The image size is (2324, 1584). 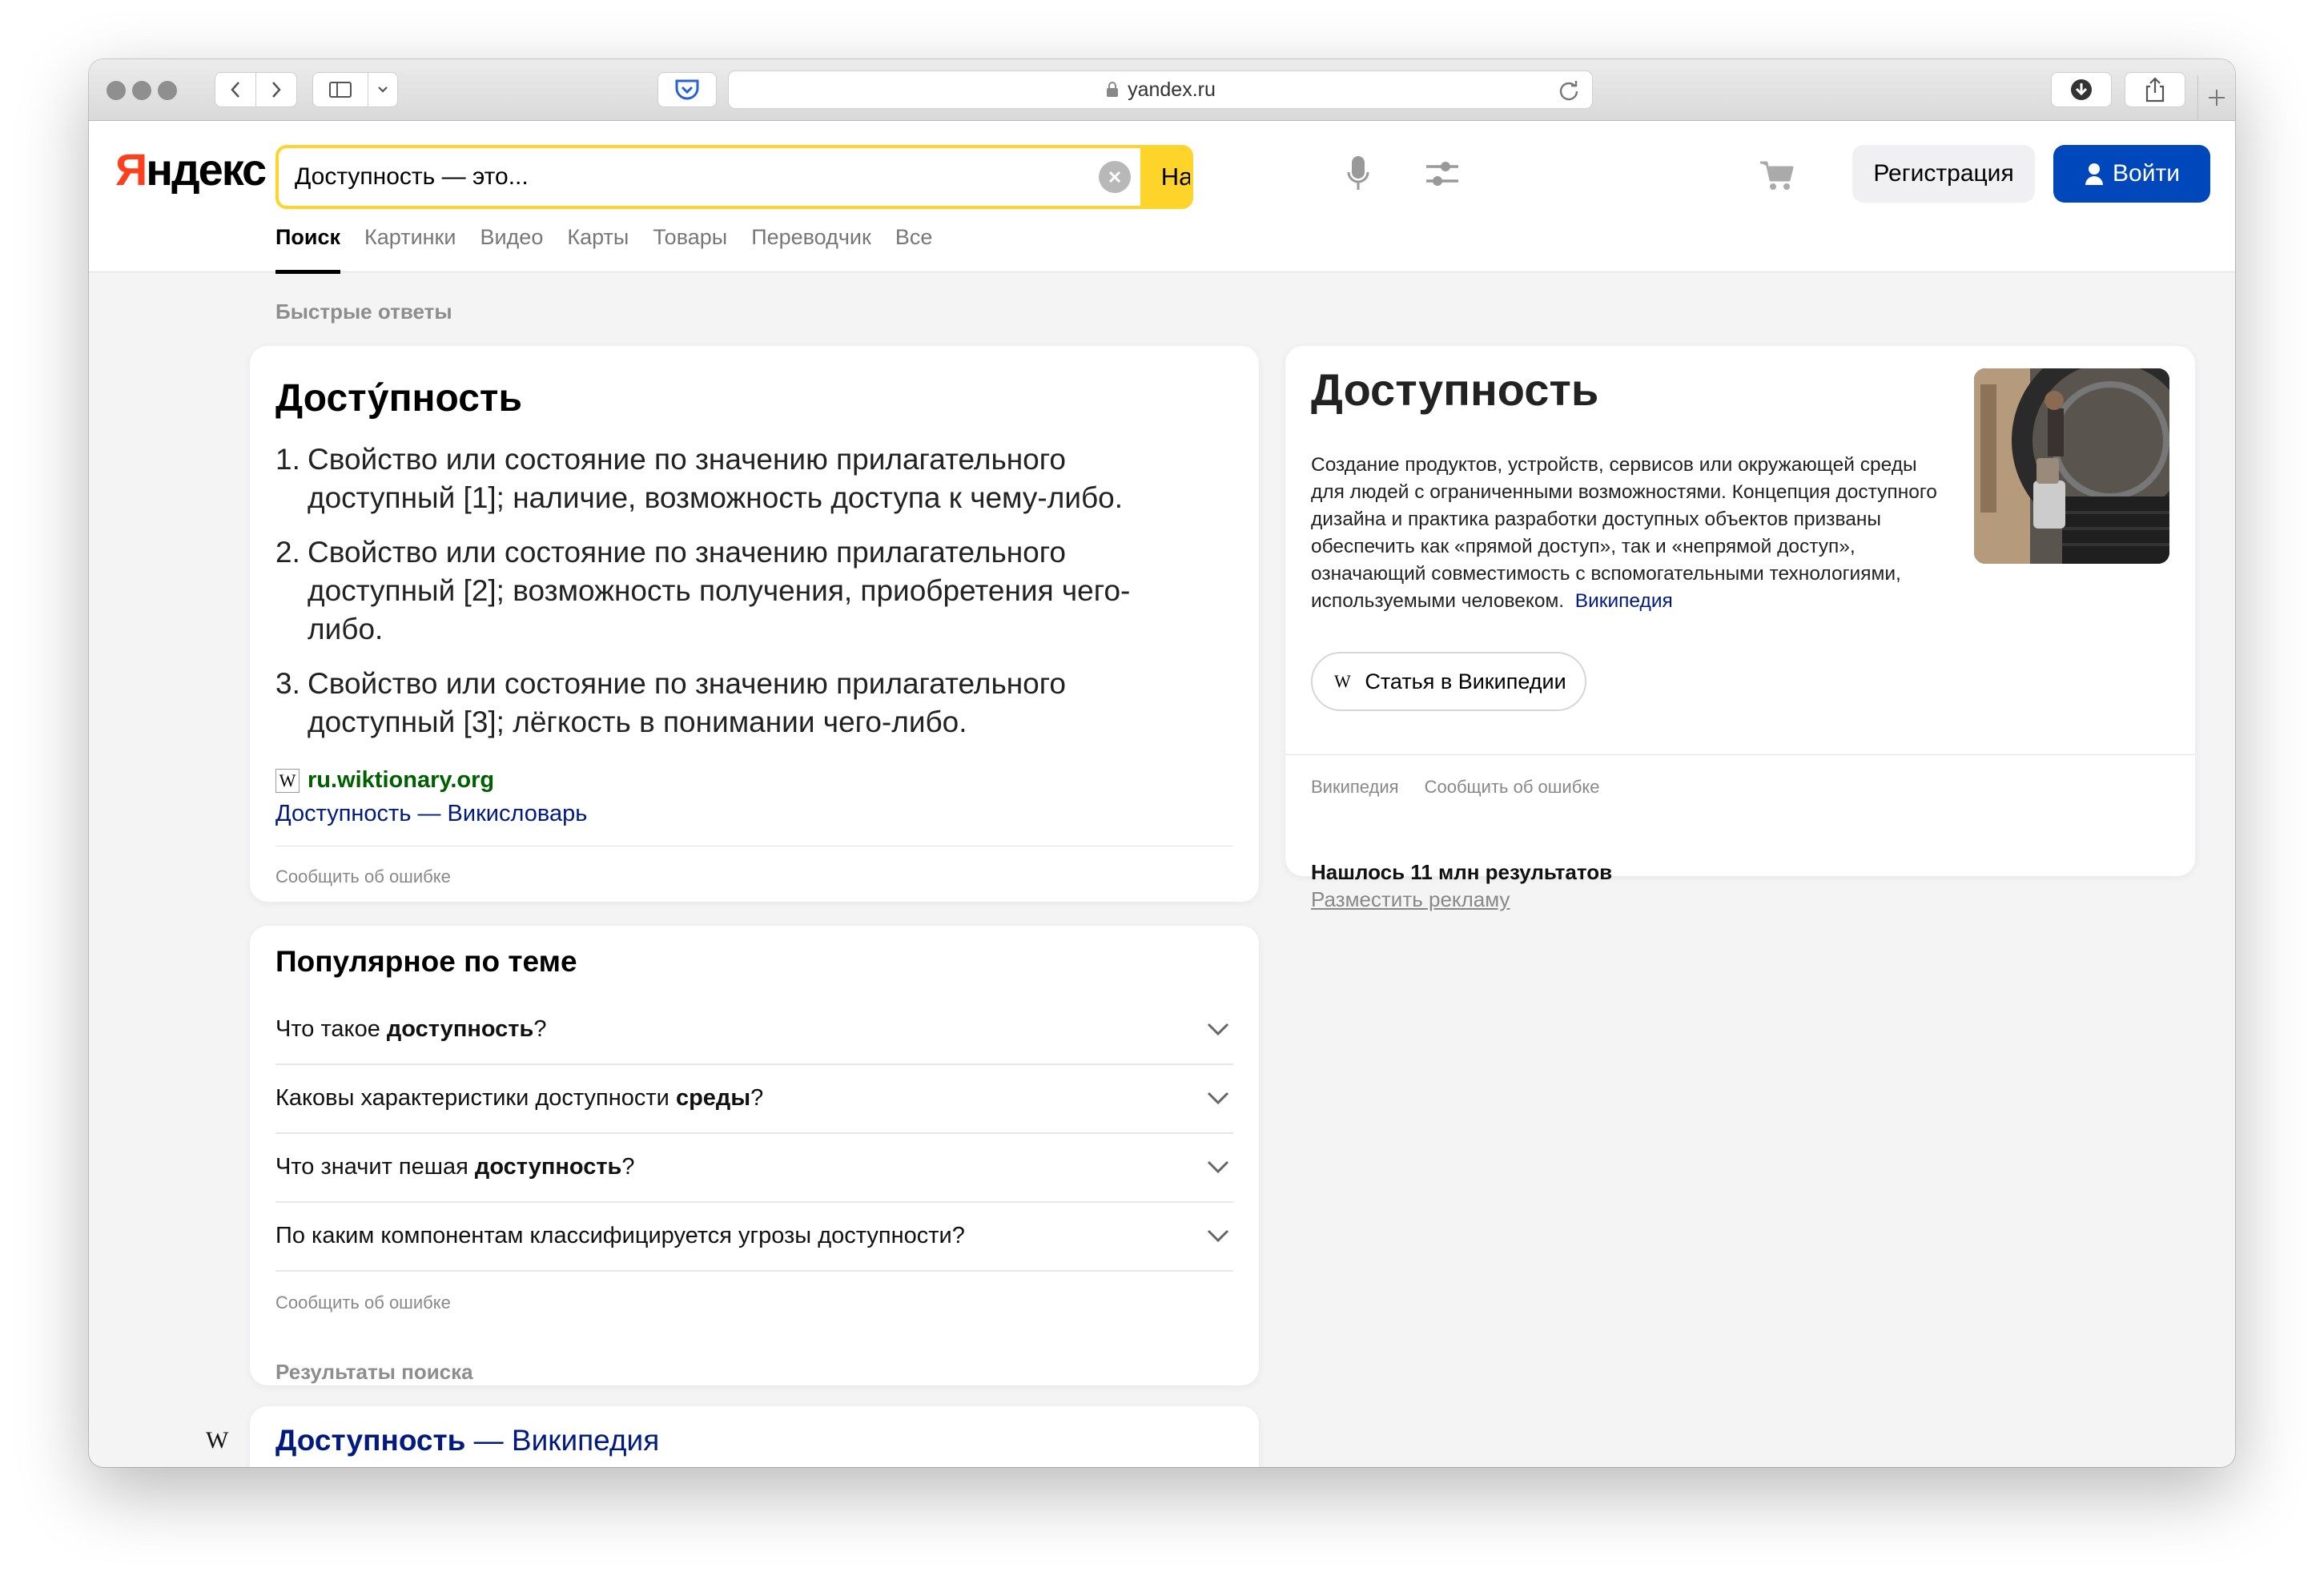 I want to click on plus-icon, so click(x=2217, y=98).